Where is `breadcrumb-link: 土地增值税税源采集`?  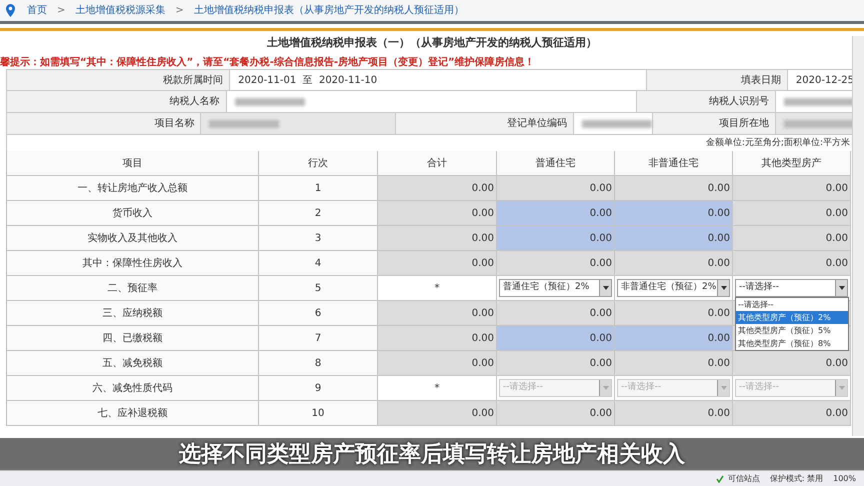 breadcrumb-link: 土地增值税税源采集 is located at coordinates (120, 10).